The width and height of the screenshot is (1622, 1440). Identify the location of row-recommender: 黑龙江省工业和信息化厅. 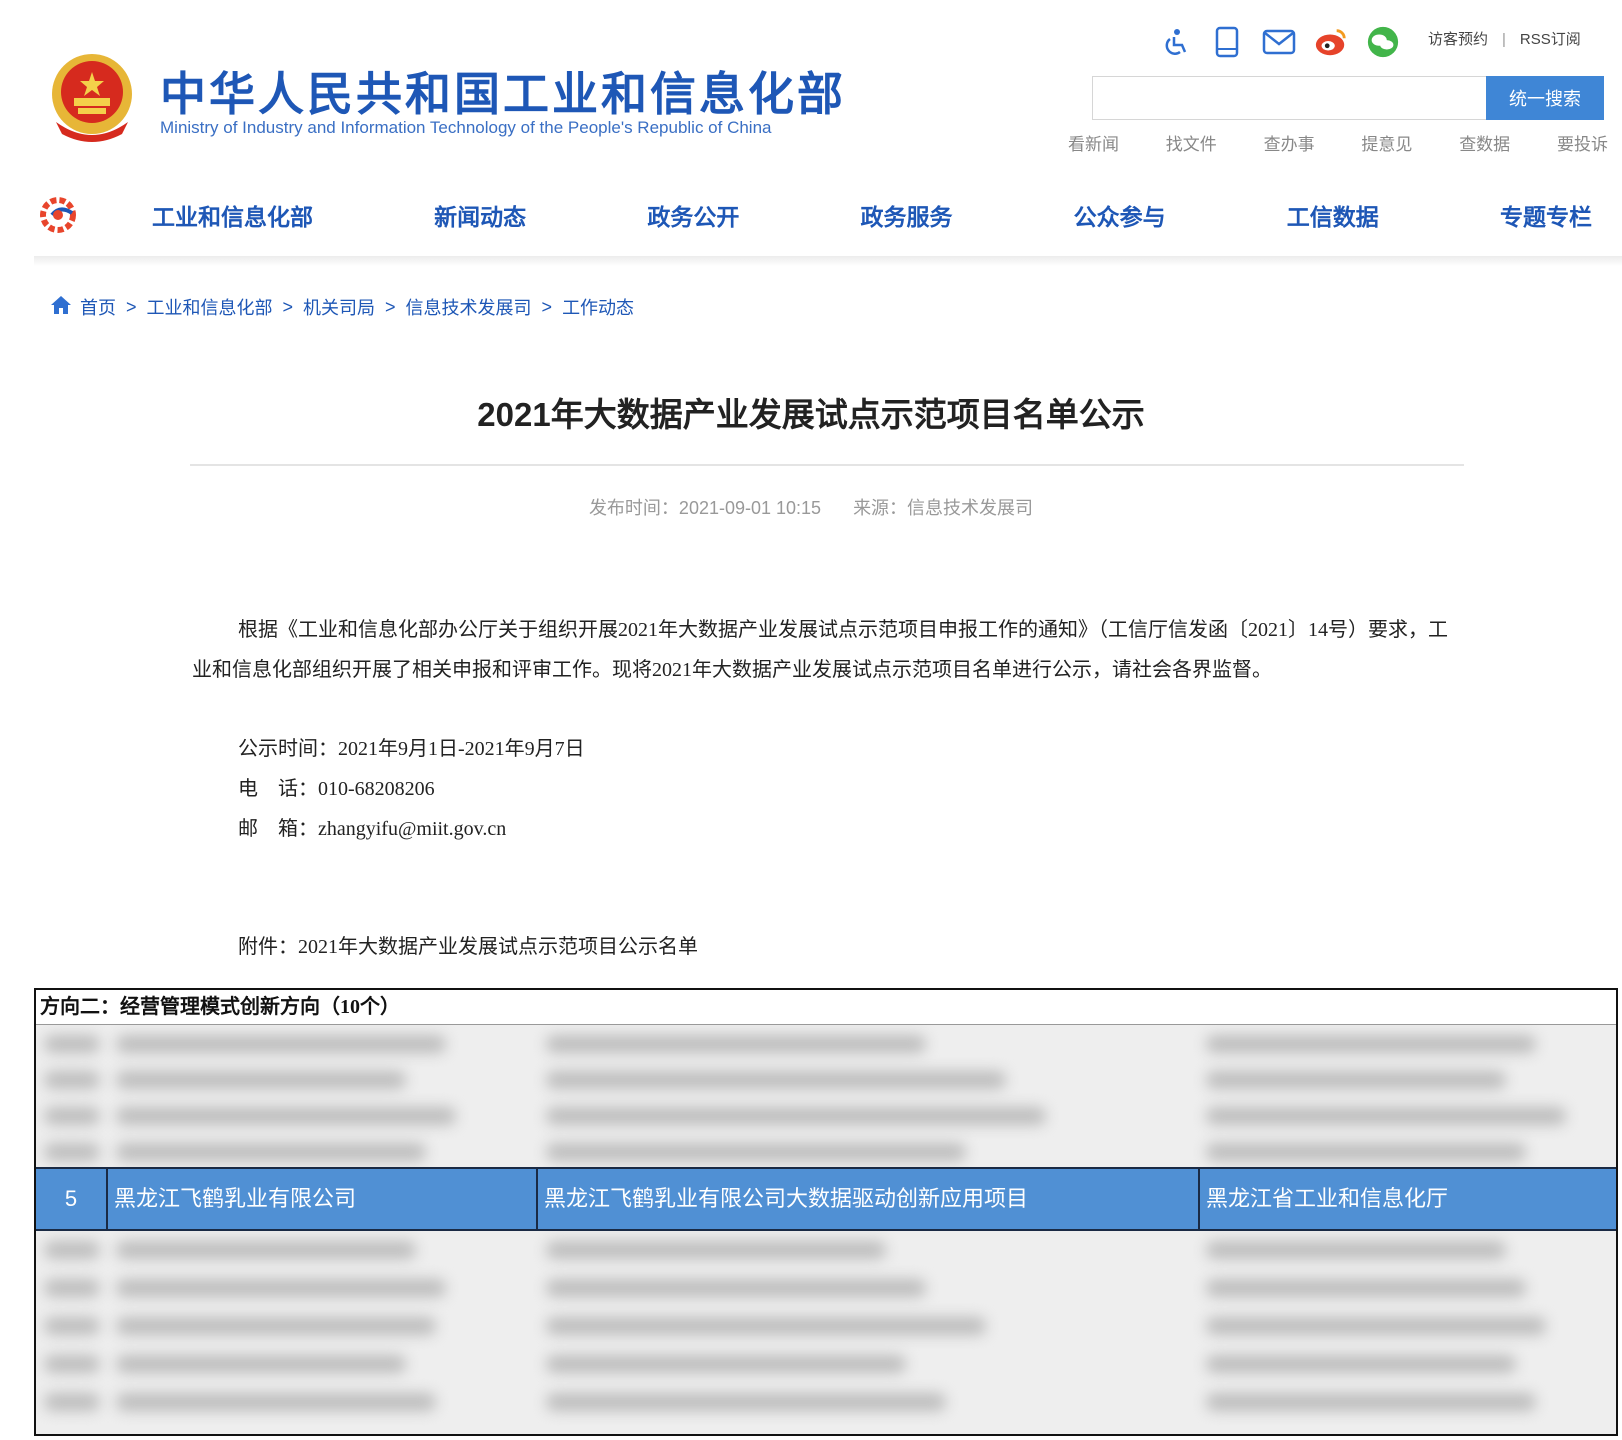
(1327, 1198).